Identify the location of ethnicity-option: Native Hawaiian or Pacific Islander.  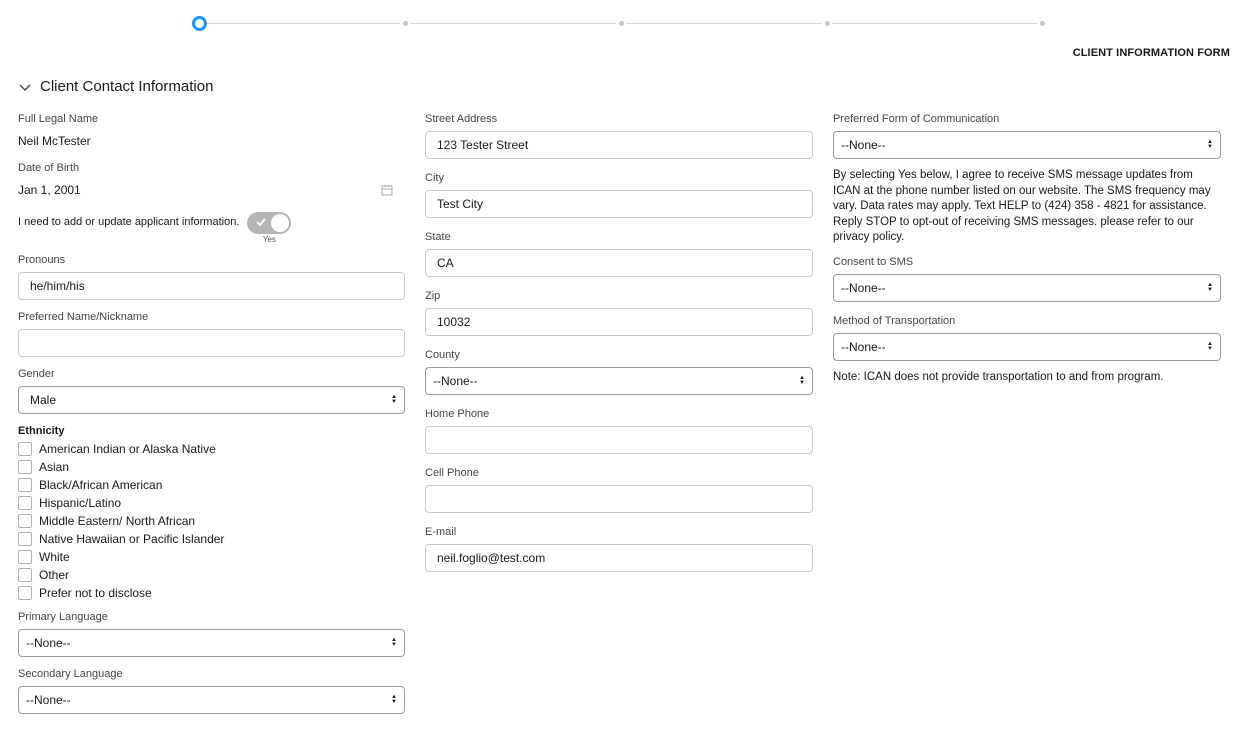
(211, 539).